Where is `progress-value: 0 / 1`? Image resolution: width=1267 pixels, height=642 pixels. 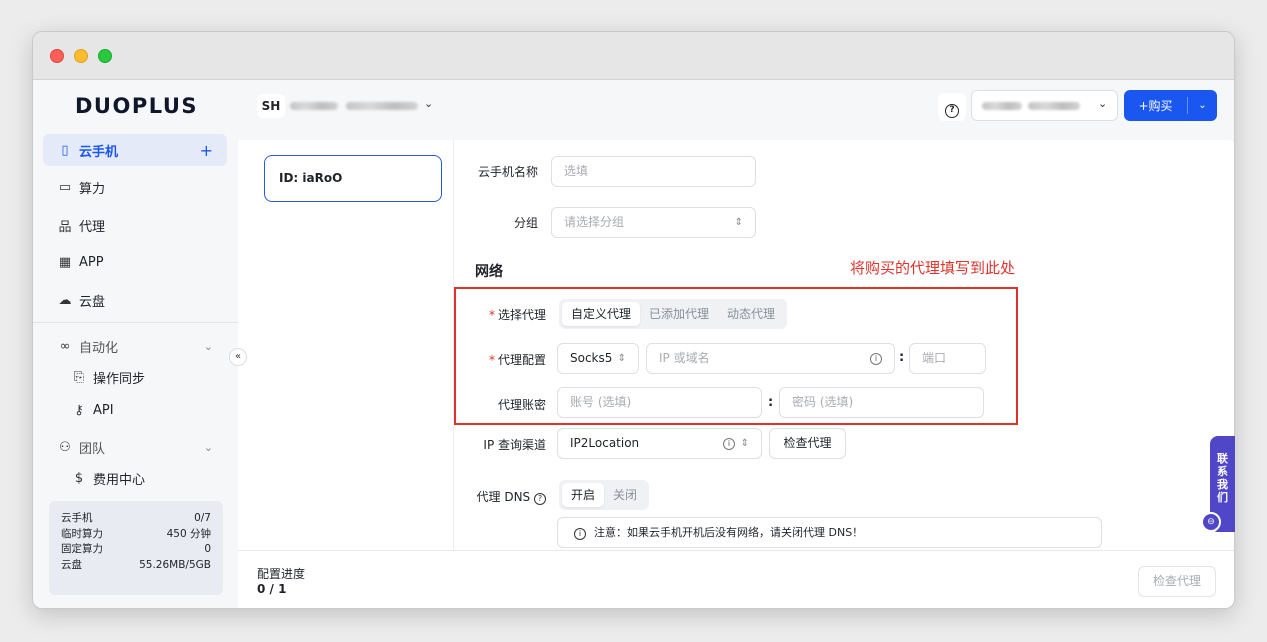
progress-value: 0 / 1 is located at coordinates (272, 589).